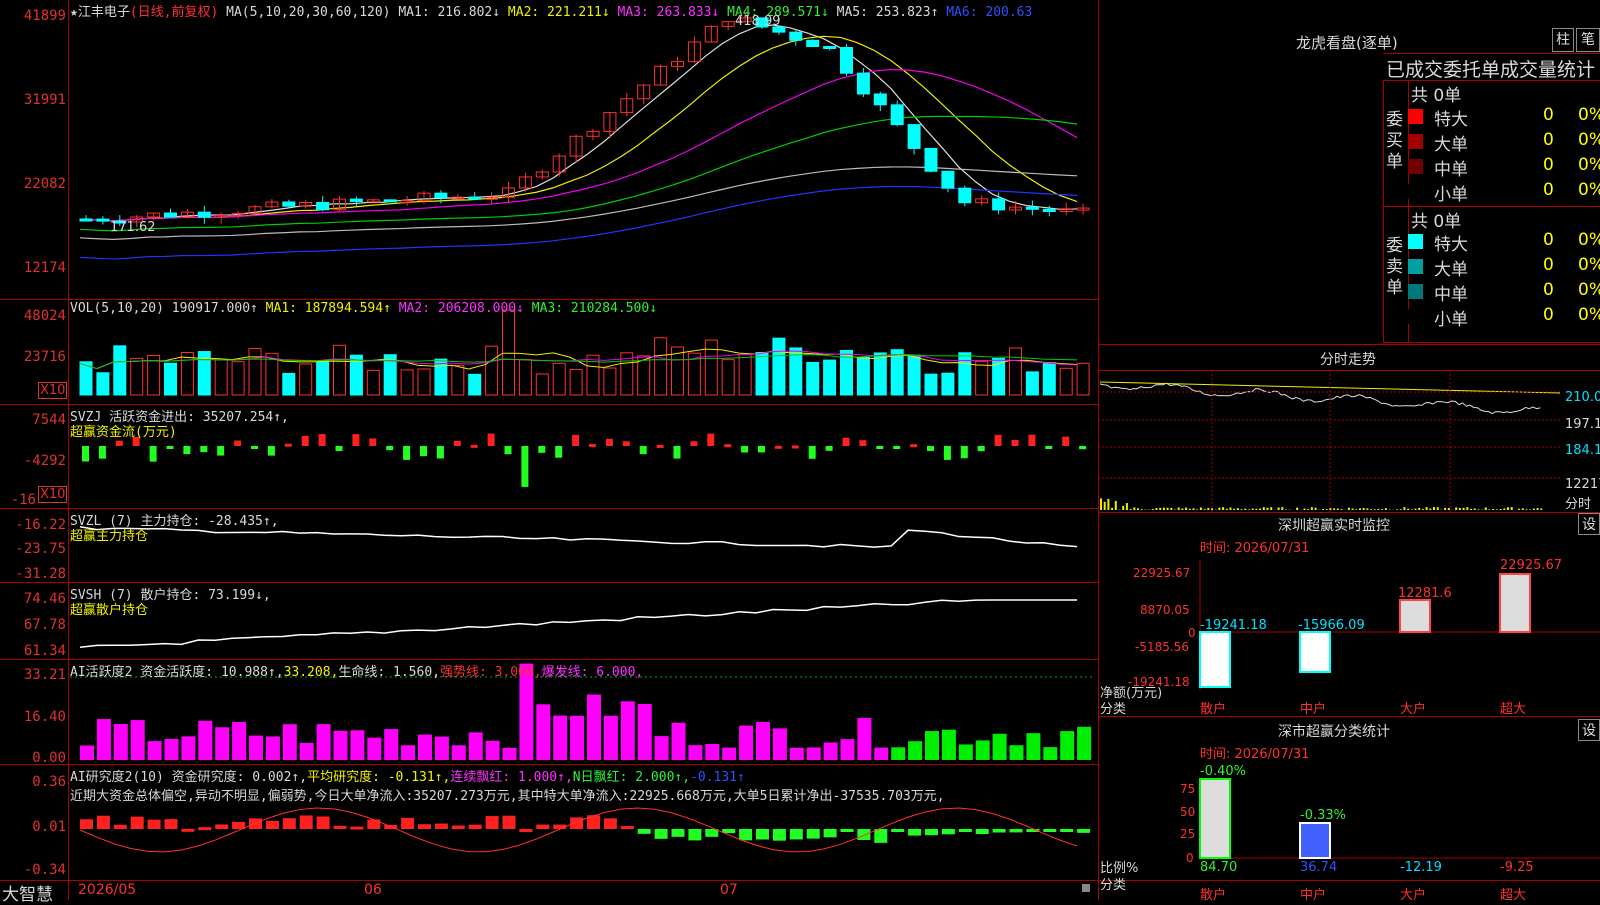 This screenshot has width=1600, height=905. Describe the element at coordinates (1331, 625) in the screenshot. I see `monitor-value-label: -15966.09` at that location.